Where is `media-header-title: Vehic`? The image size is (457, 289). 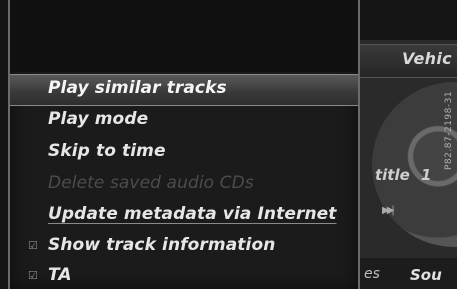
media-header-title: Vehic is located at coordinates (427, 58).